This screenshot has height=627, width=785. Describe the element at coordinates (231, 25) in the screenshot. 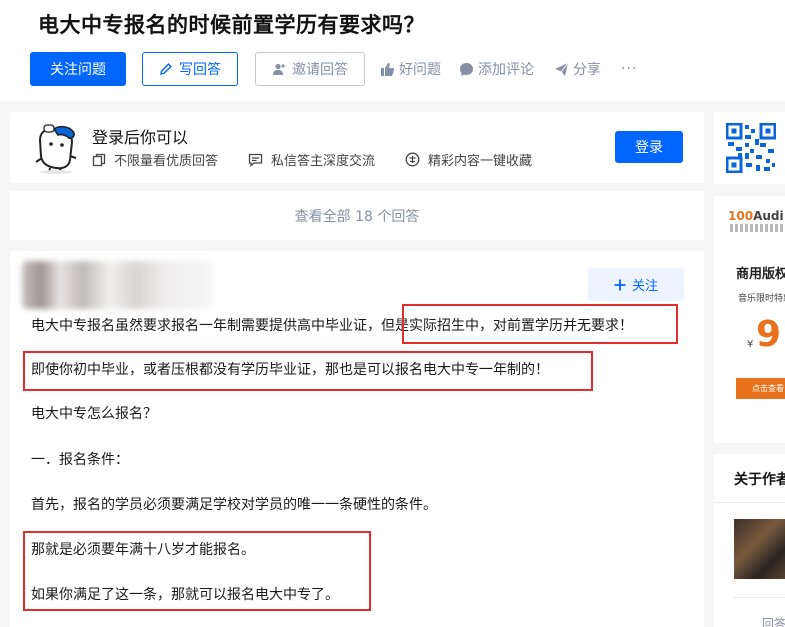

I see `question-title: 电大中专报名的时候前置学历有要求吗？` at that location.